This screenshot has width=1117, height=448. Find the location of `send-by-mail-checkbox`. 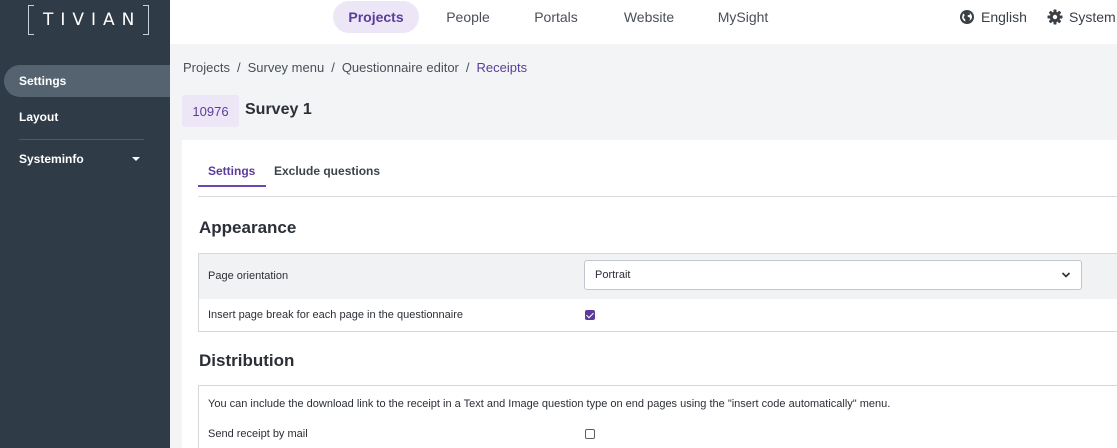

send-by-mail-checkbox is located at coordinates (590, 434).